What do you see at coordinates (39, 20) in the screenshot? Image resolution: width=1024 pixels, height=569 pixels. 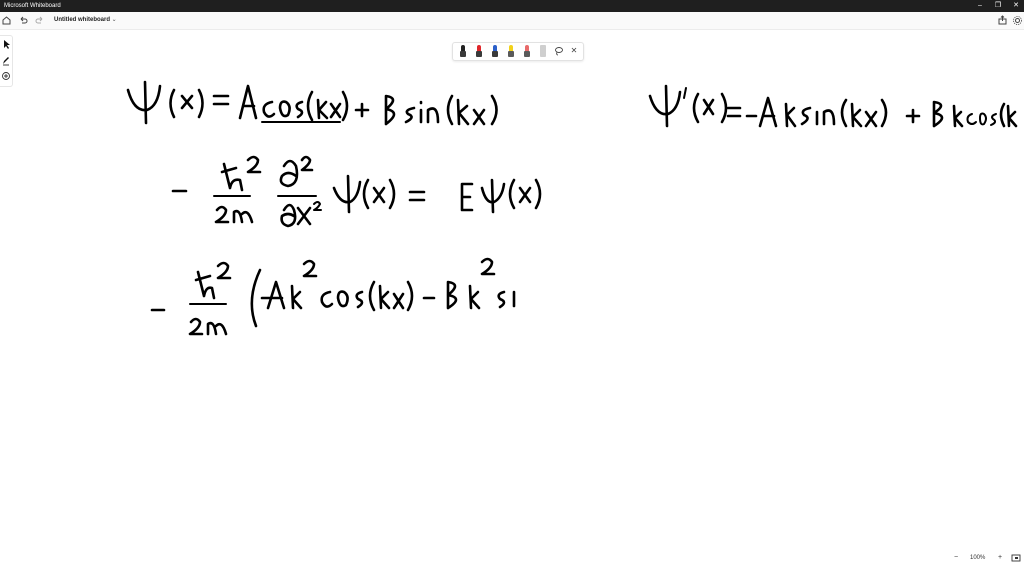 I see `redo-icon` at bounding box center [39, 20].